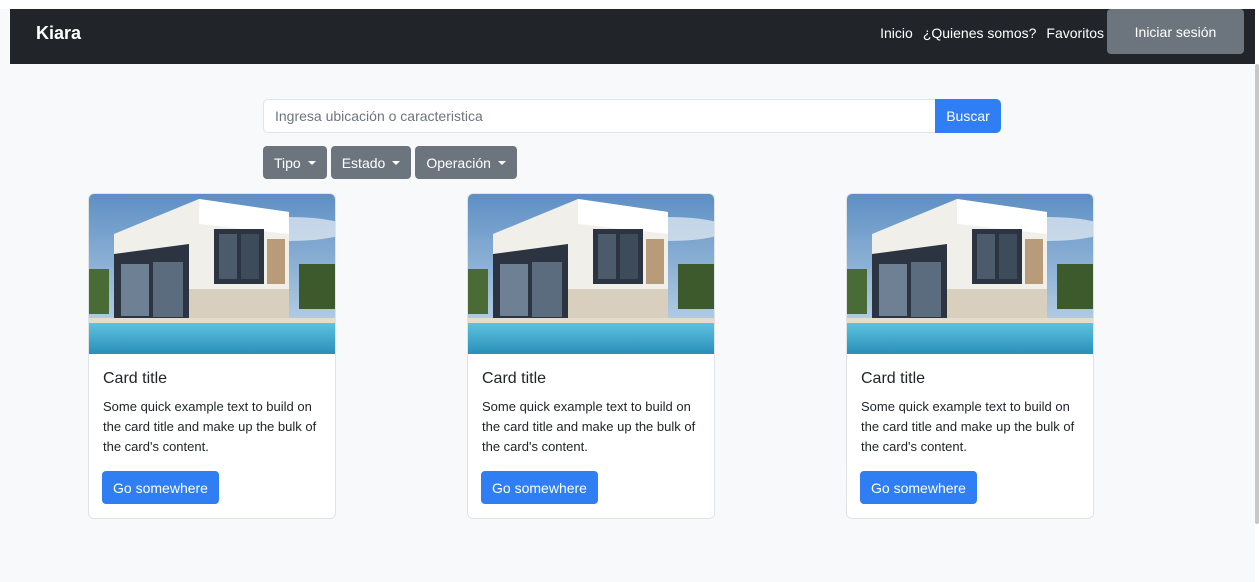 The image size is (1259, 582). I want to click on filter-operacion-dropdown: Operación, so click(466, 162).